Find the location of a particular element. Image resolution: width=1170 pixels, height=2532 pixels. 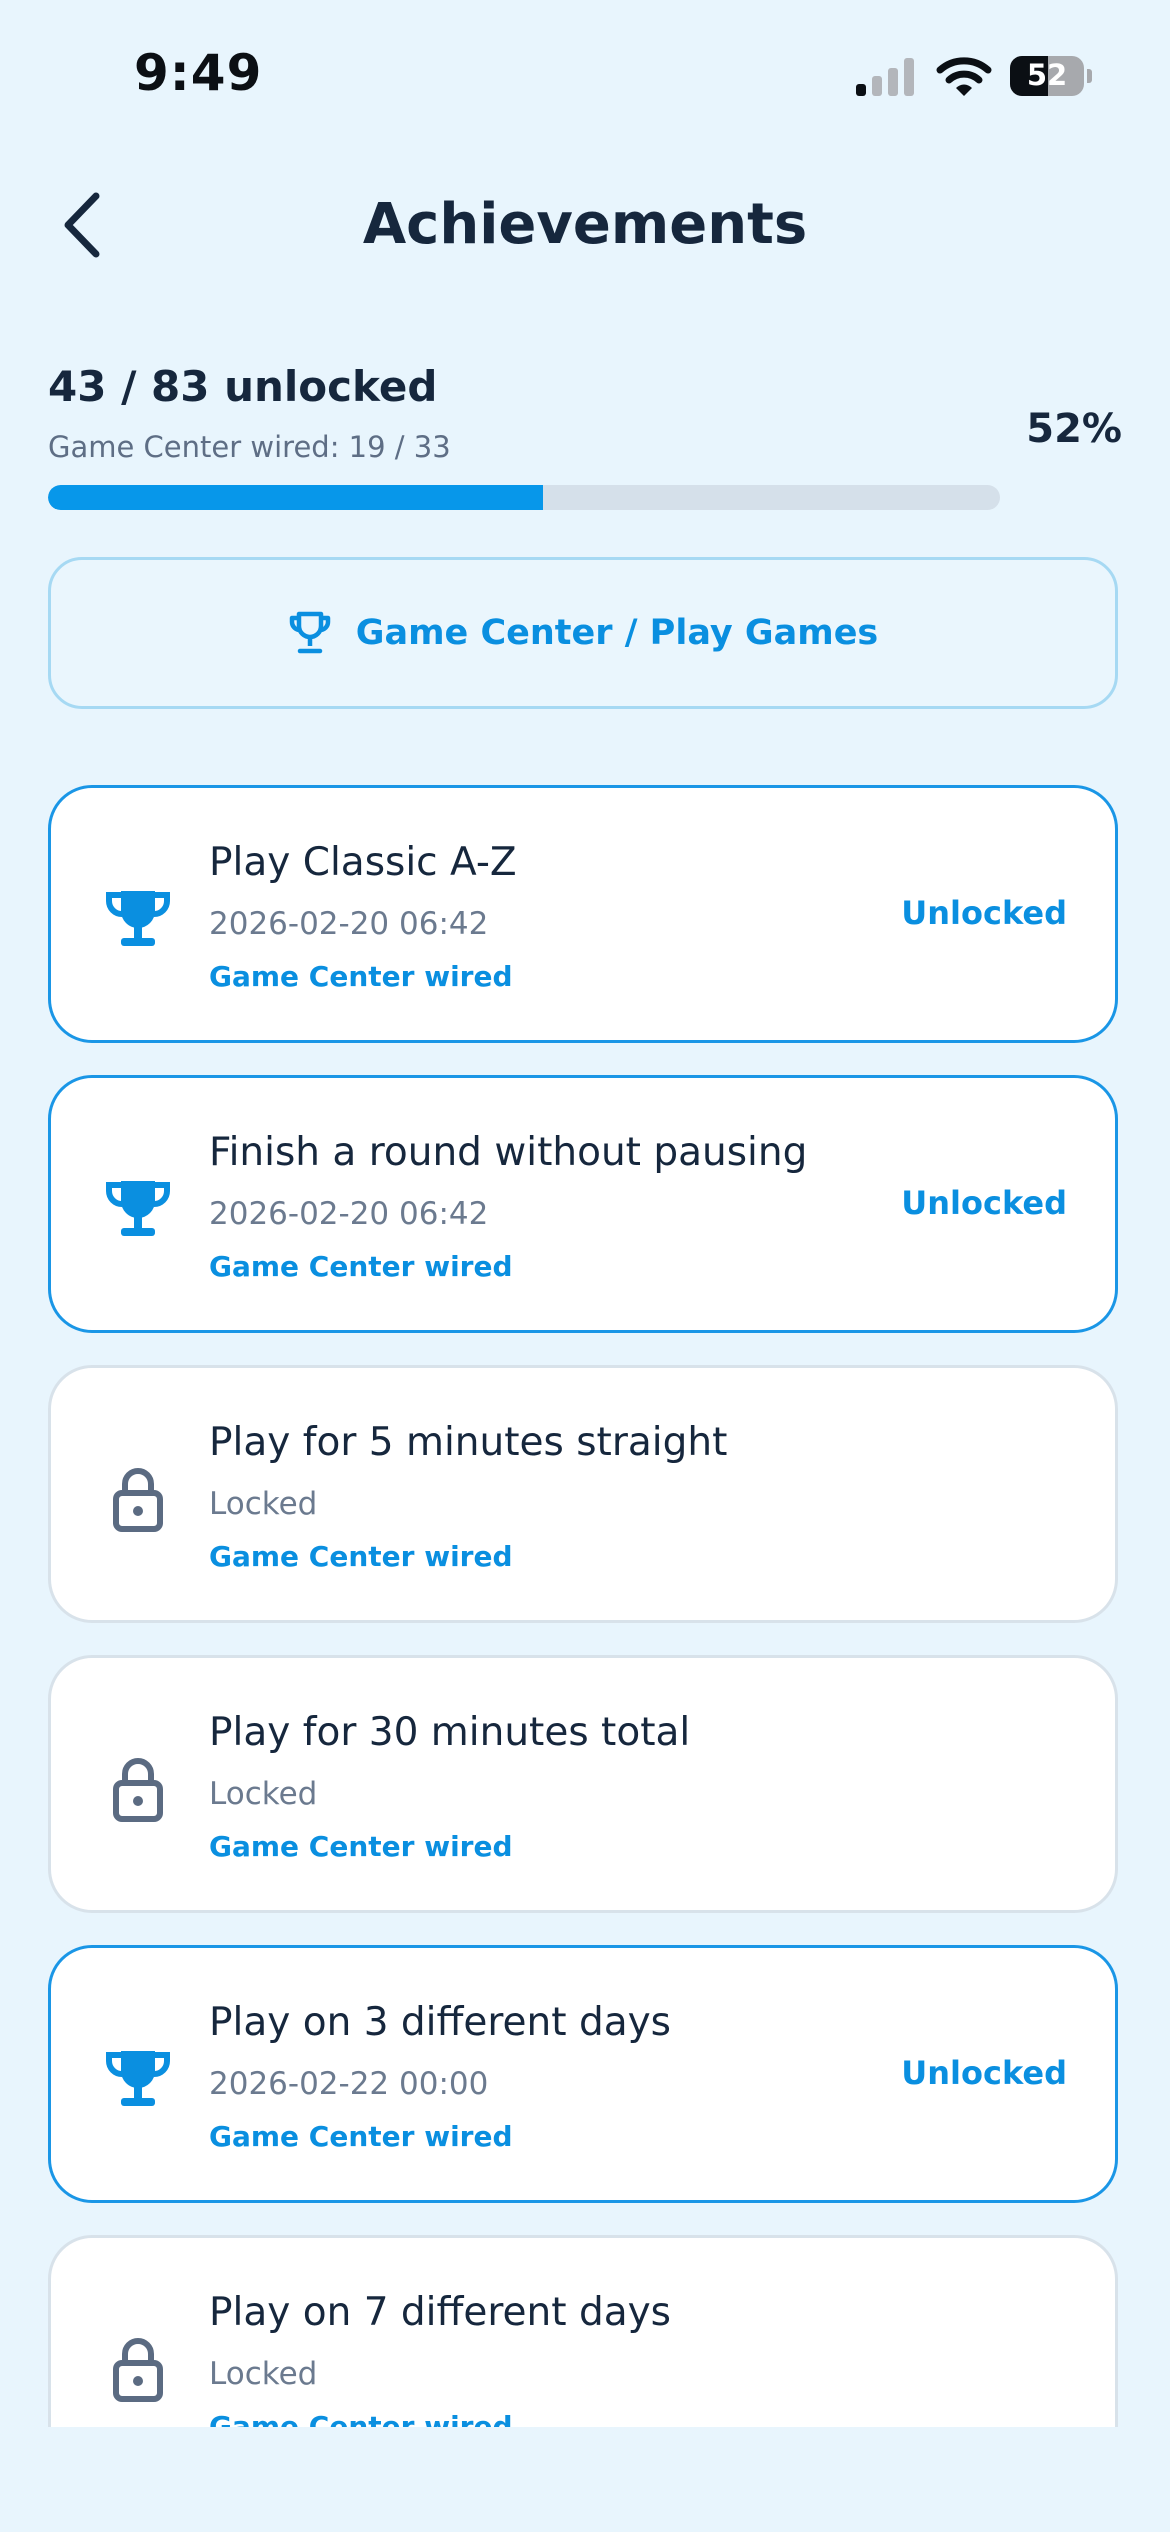

achievement-date: 2026-02-22 00:00 is located at coordinates (349, 2084).